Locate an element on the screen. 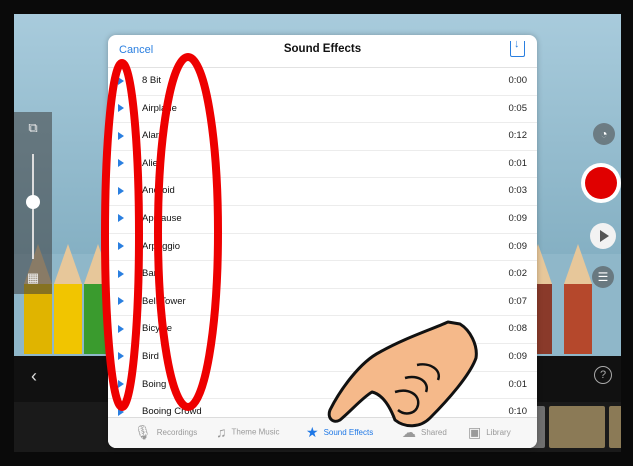 The image size is (633, 466). sound-name: Boing is located at coordinates (154, 384).